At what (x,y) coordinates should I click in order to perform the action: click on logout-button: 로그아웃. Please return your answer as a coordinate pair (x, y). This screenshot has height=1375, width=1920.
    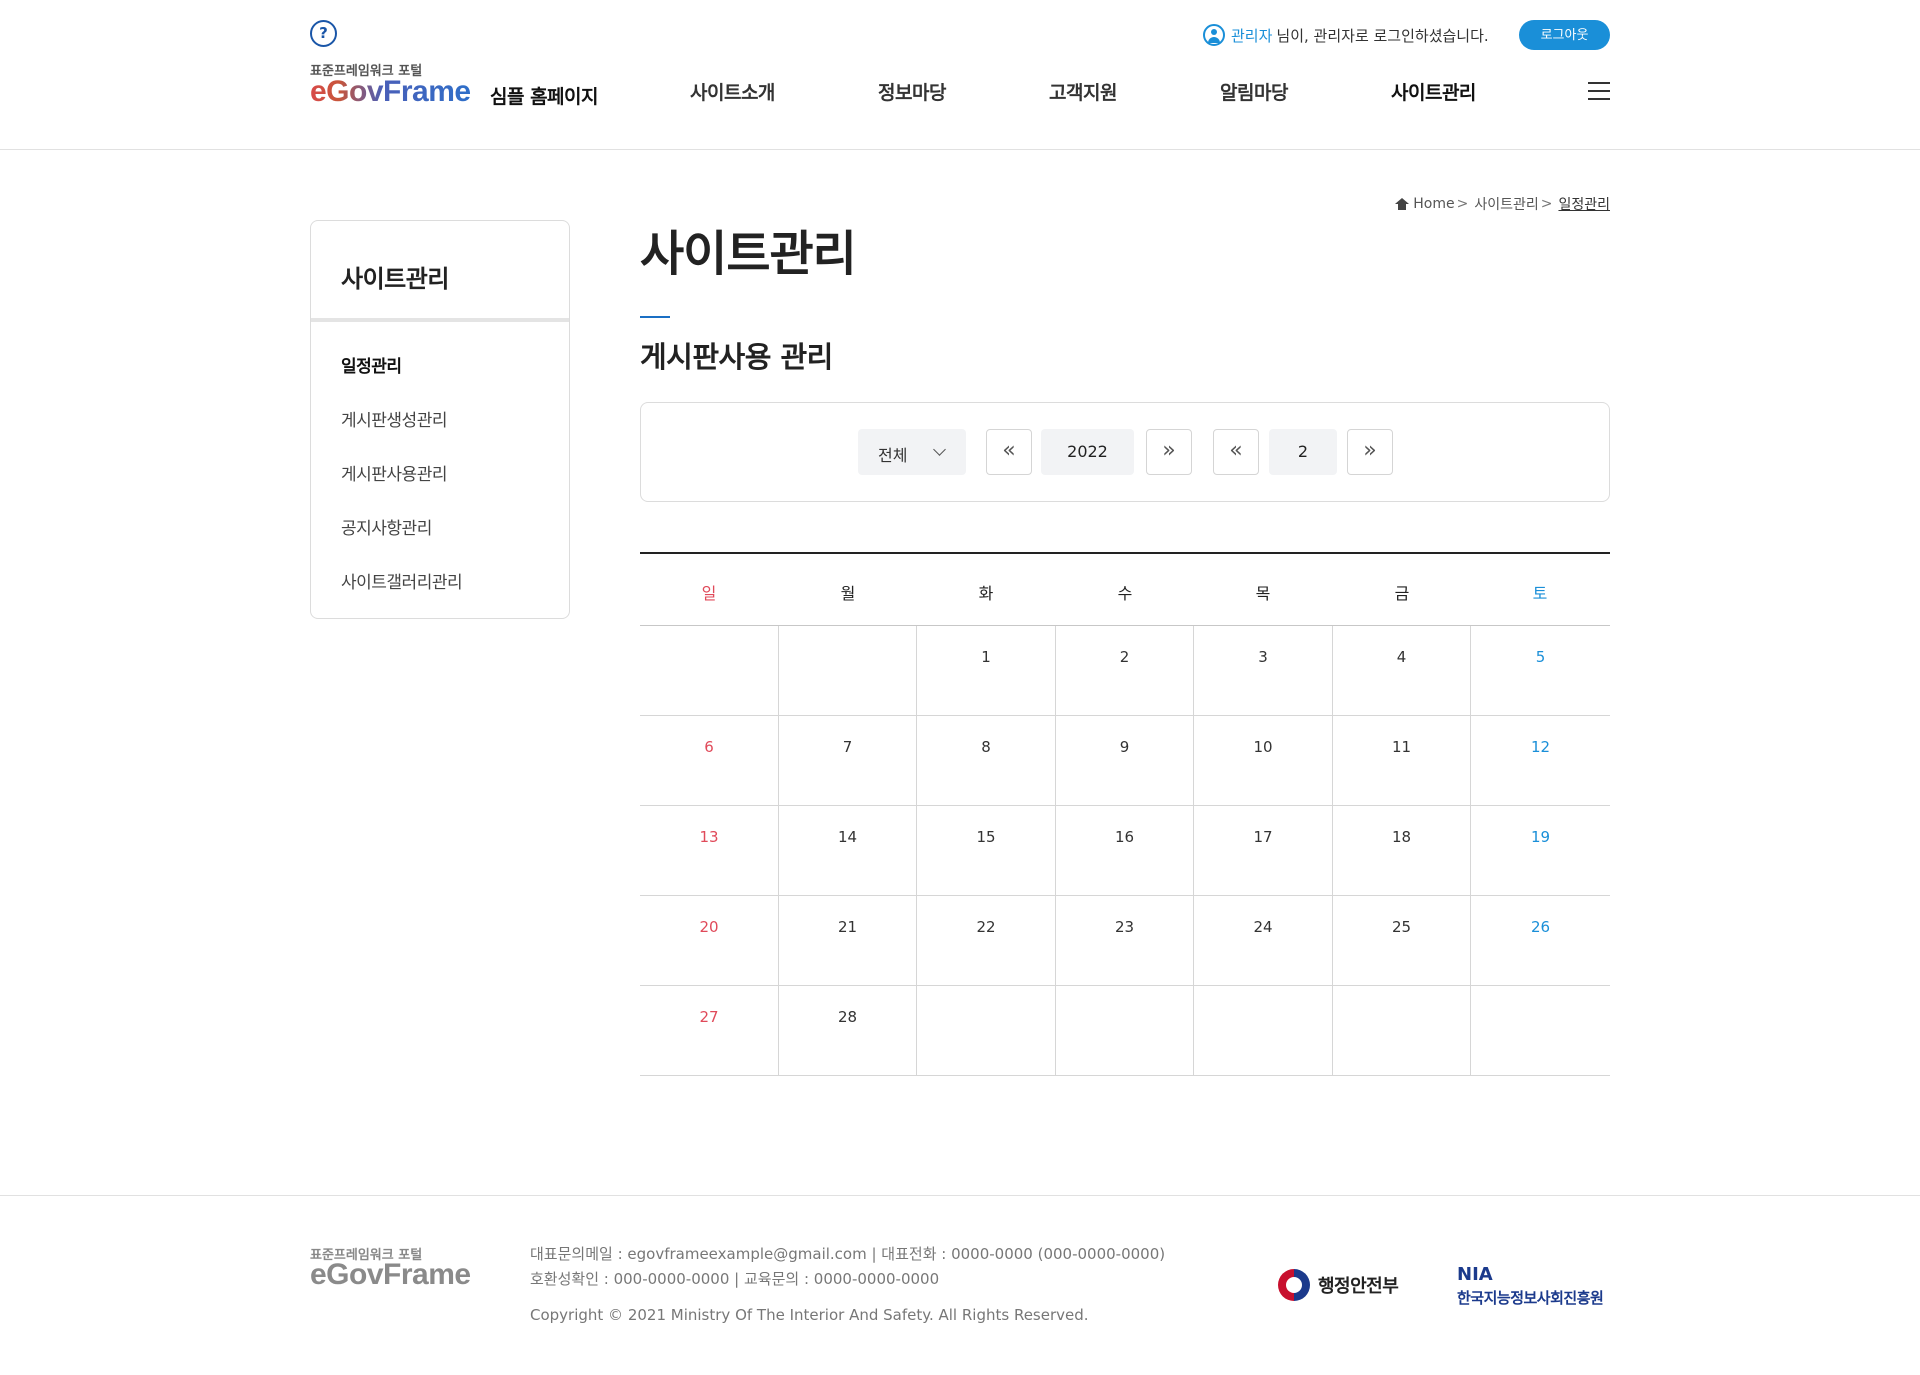
    Looking at the image, I should click on (1564, 35).